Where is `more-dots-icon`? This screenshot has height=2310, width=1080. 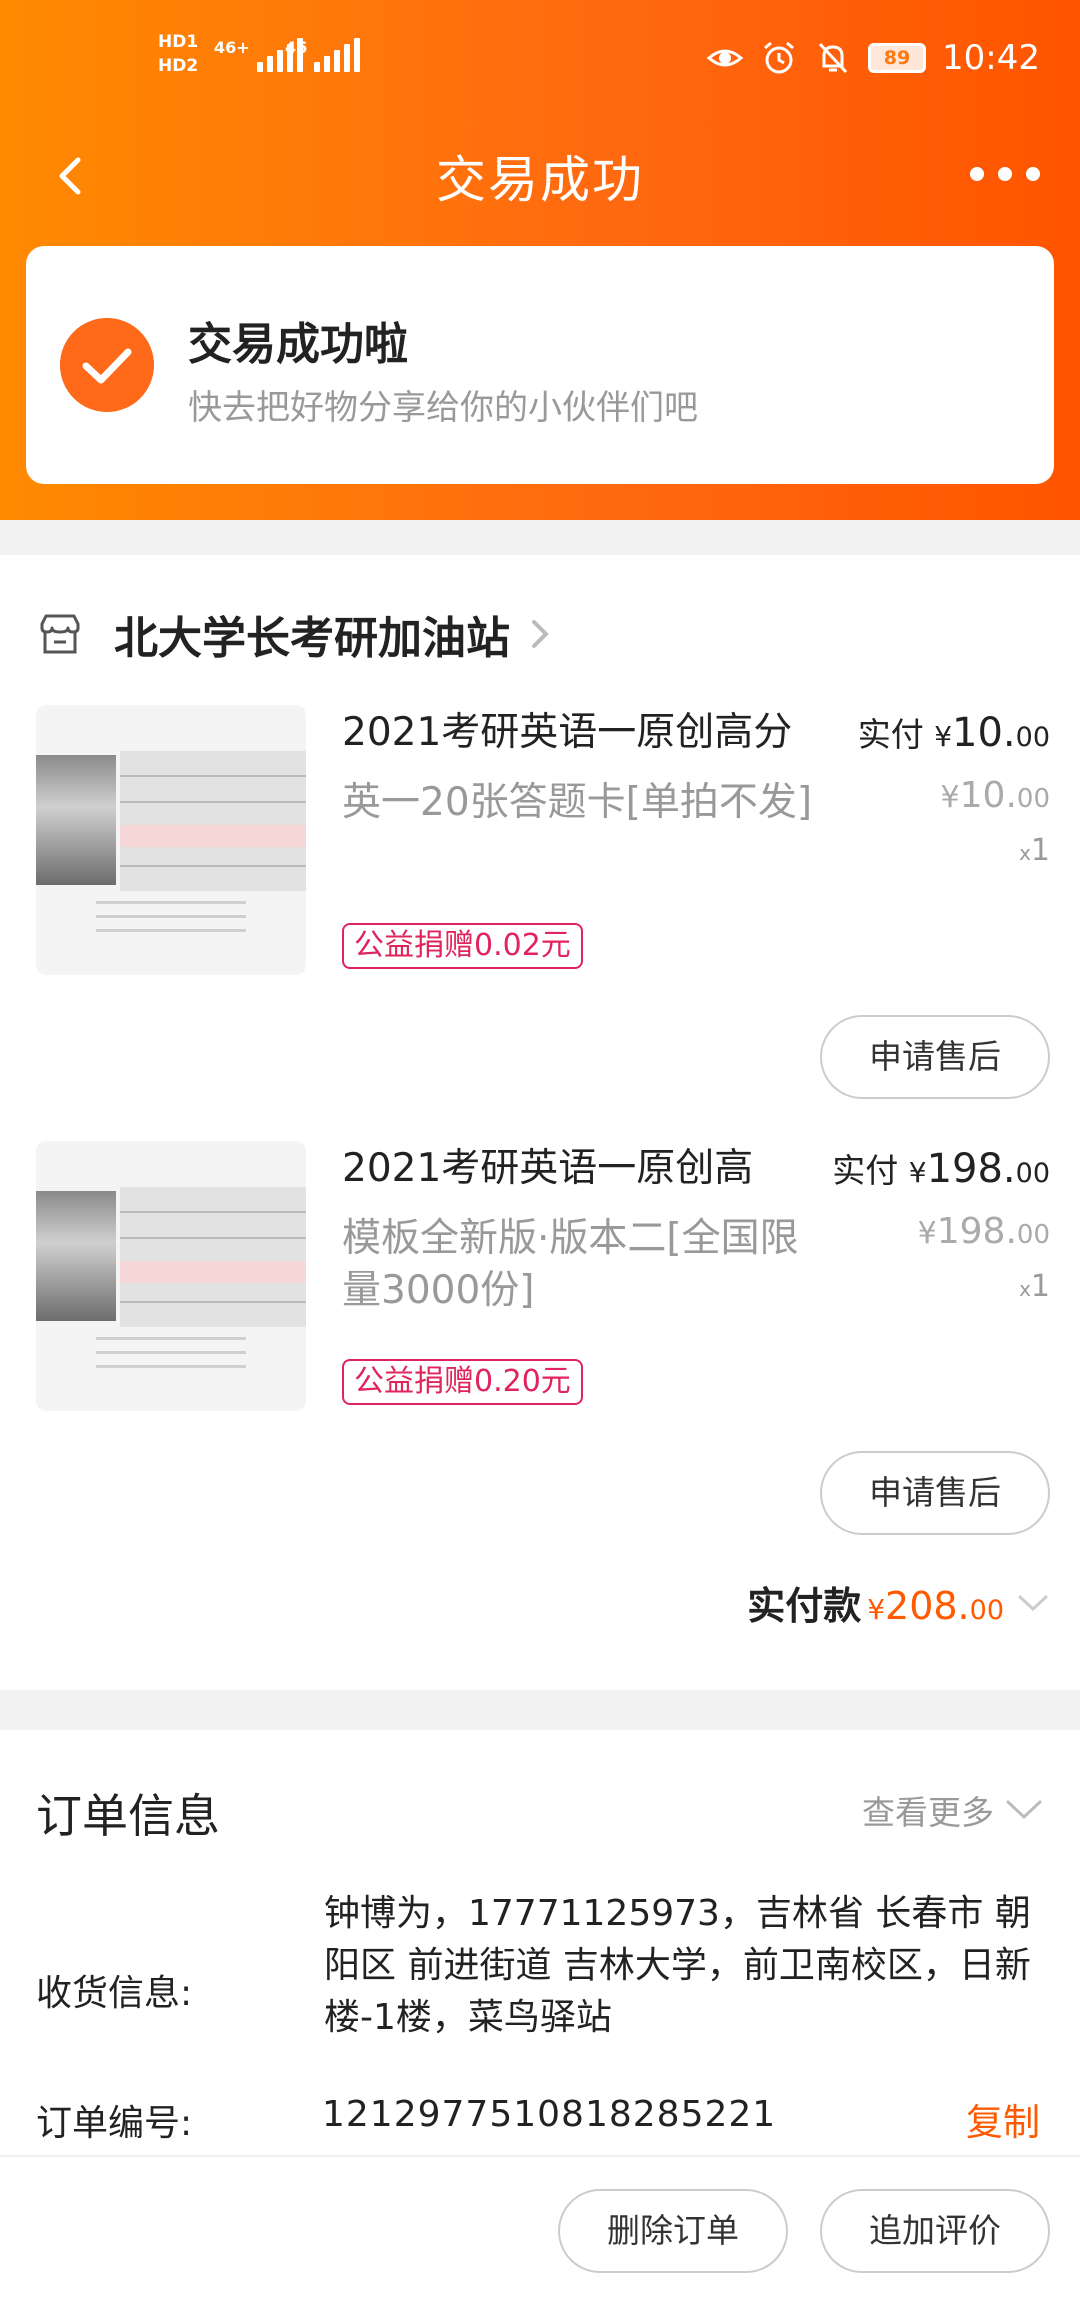
more-dots-icon is located at coordinates (1005, 174).